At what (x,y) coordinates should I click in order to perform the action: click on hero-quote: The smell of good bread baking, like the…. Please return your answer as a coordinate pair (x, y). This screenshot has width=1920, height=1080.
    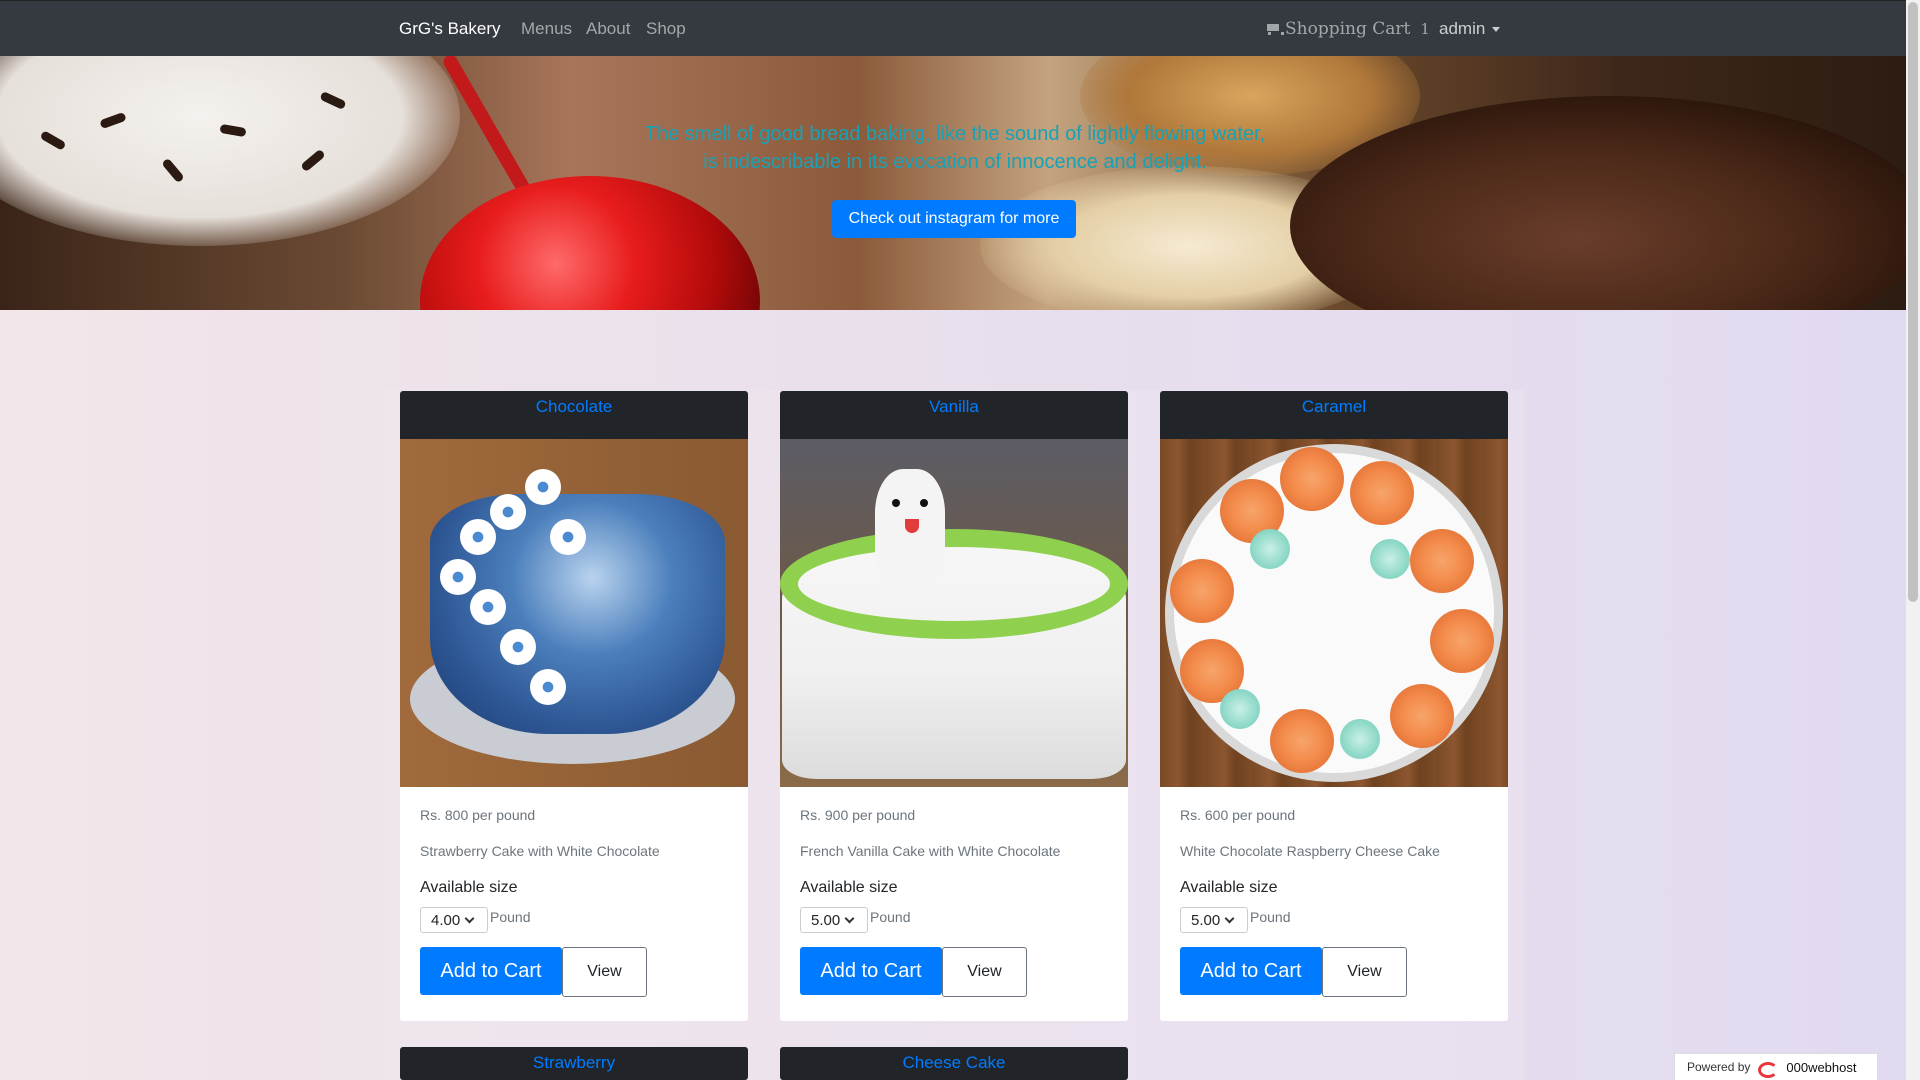
    Looking at the image, I should click on (955, 148).